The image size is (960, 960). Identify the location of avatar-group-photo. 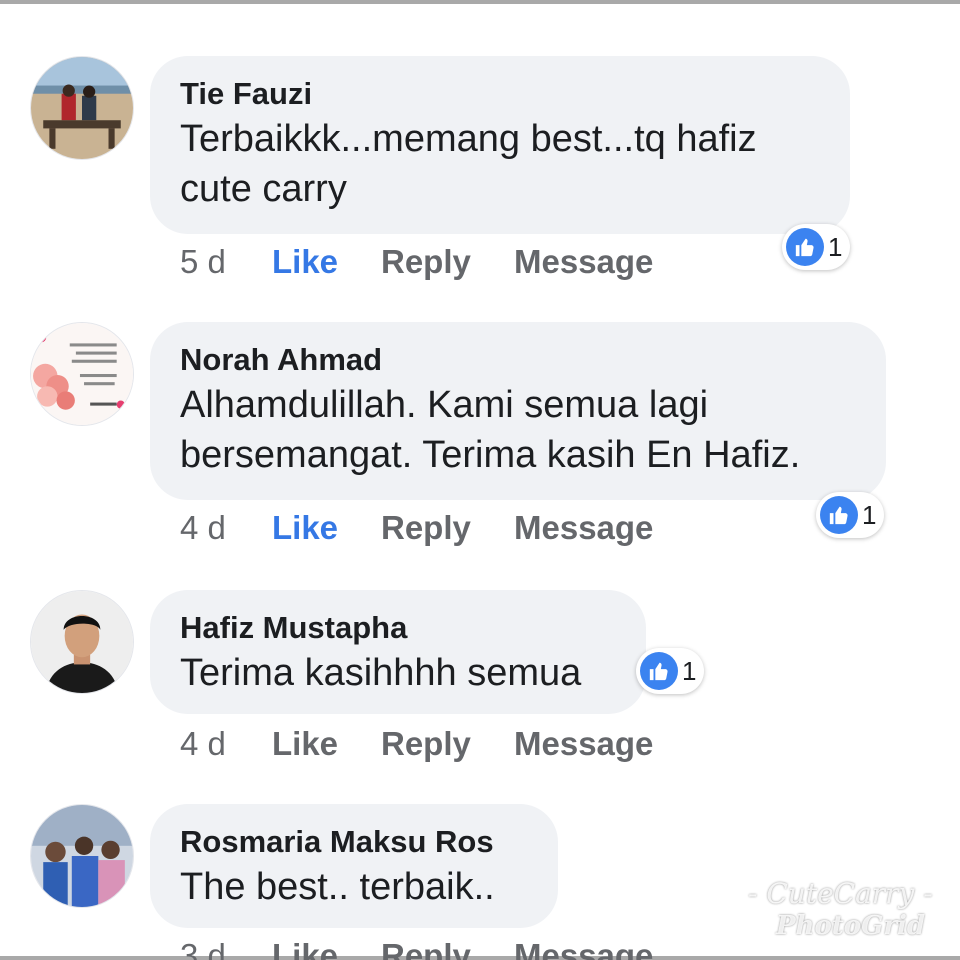
(82, 856).